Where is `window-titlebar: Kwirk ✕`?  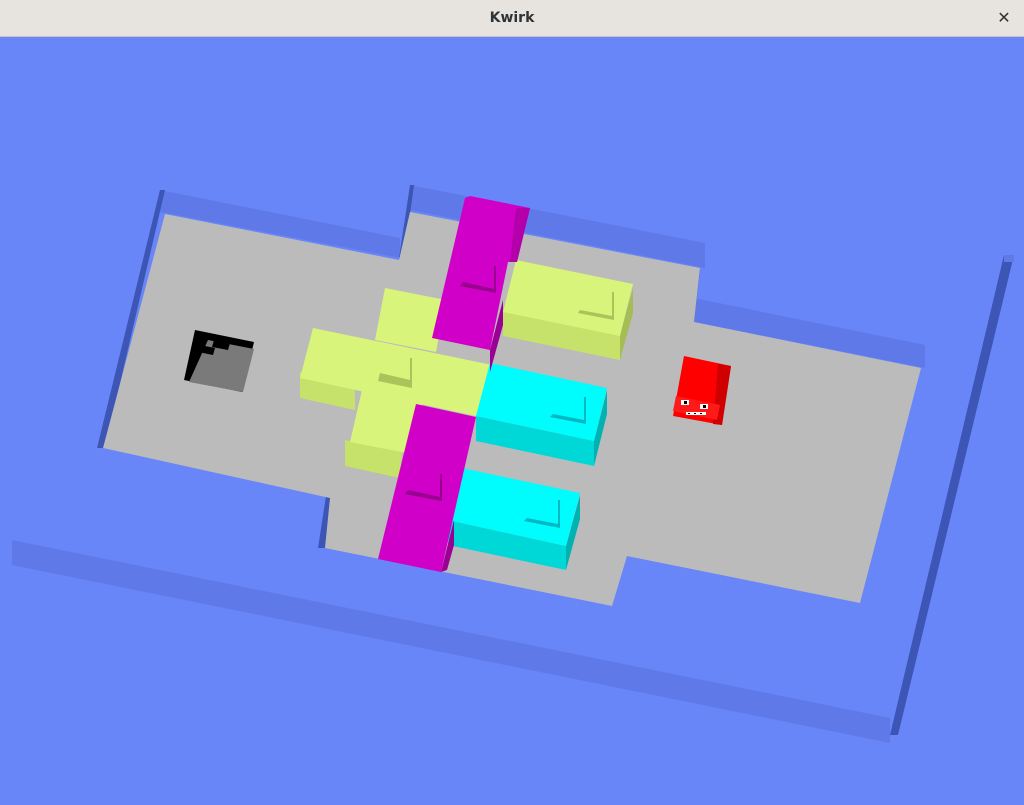
window-titlebar: Kwirk ✕ is located at coordinates (512, 18).